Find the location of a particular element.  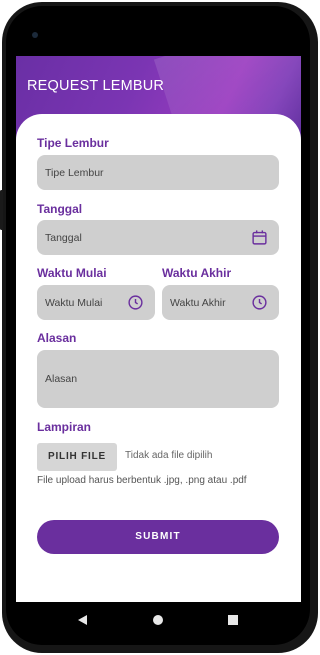

waktu-akhir-label: Waktu Akhir is located at coordinates (197, 273).